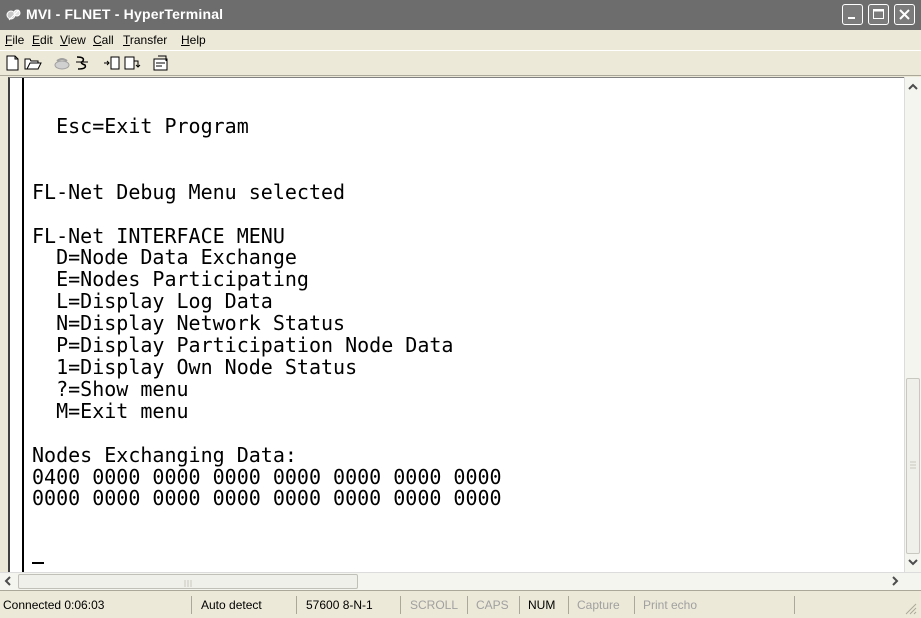  I want to click on menu-view: View, so click(73, 40).